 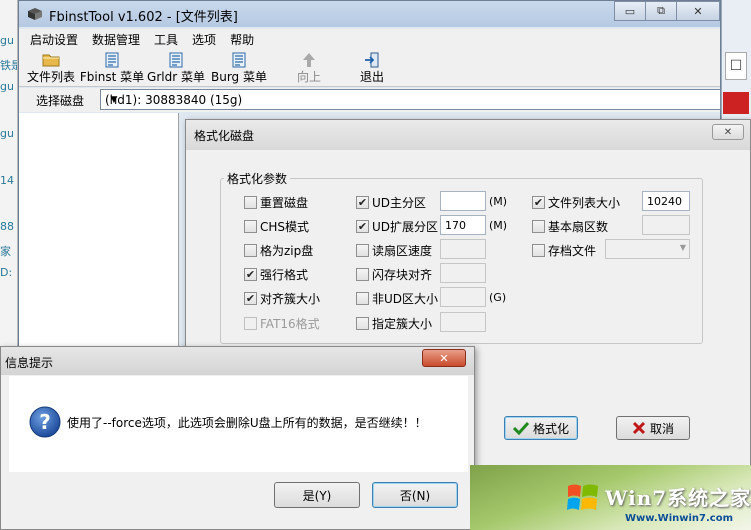 I want to click on exit-icon, so click(x=372, y=59).